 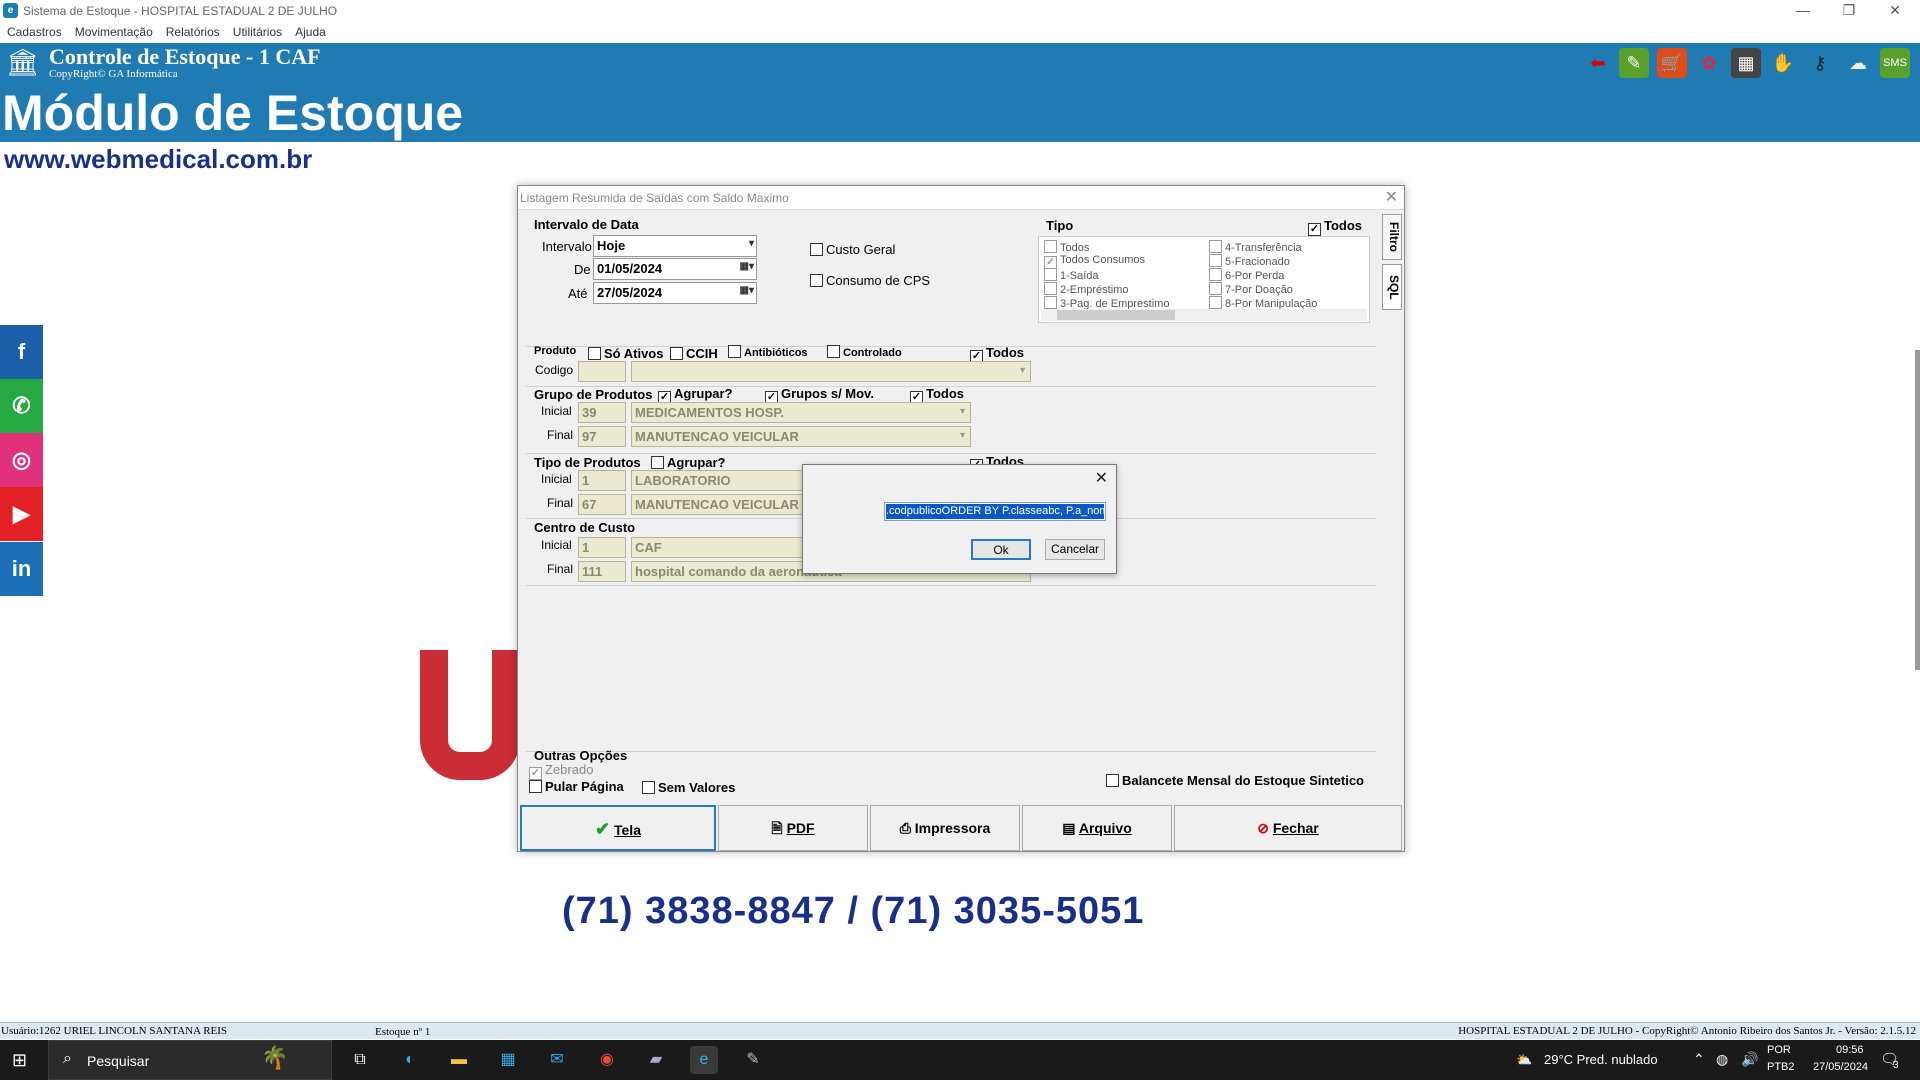 What do you see at coordinates (675, 246) in the screenshot?
I see `interval-select: Hoje ▾` at bounding box center [675, 246].